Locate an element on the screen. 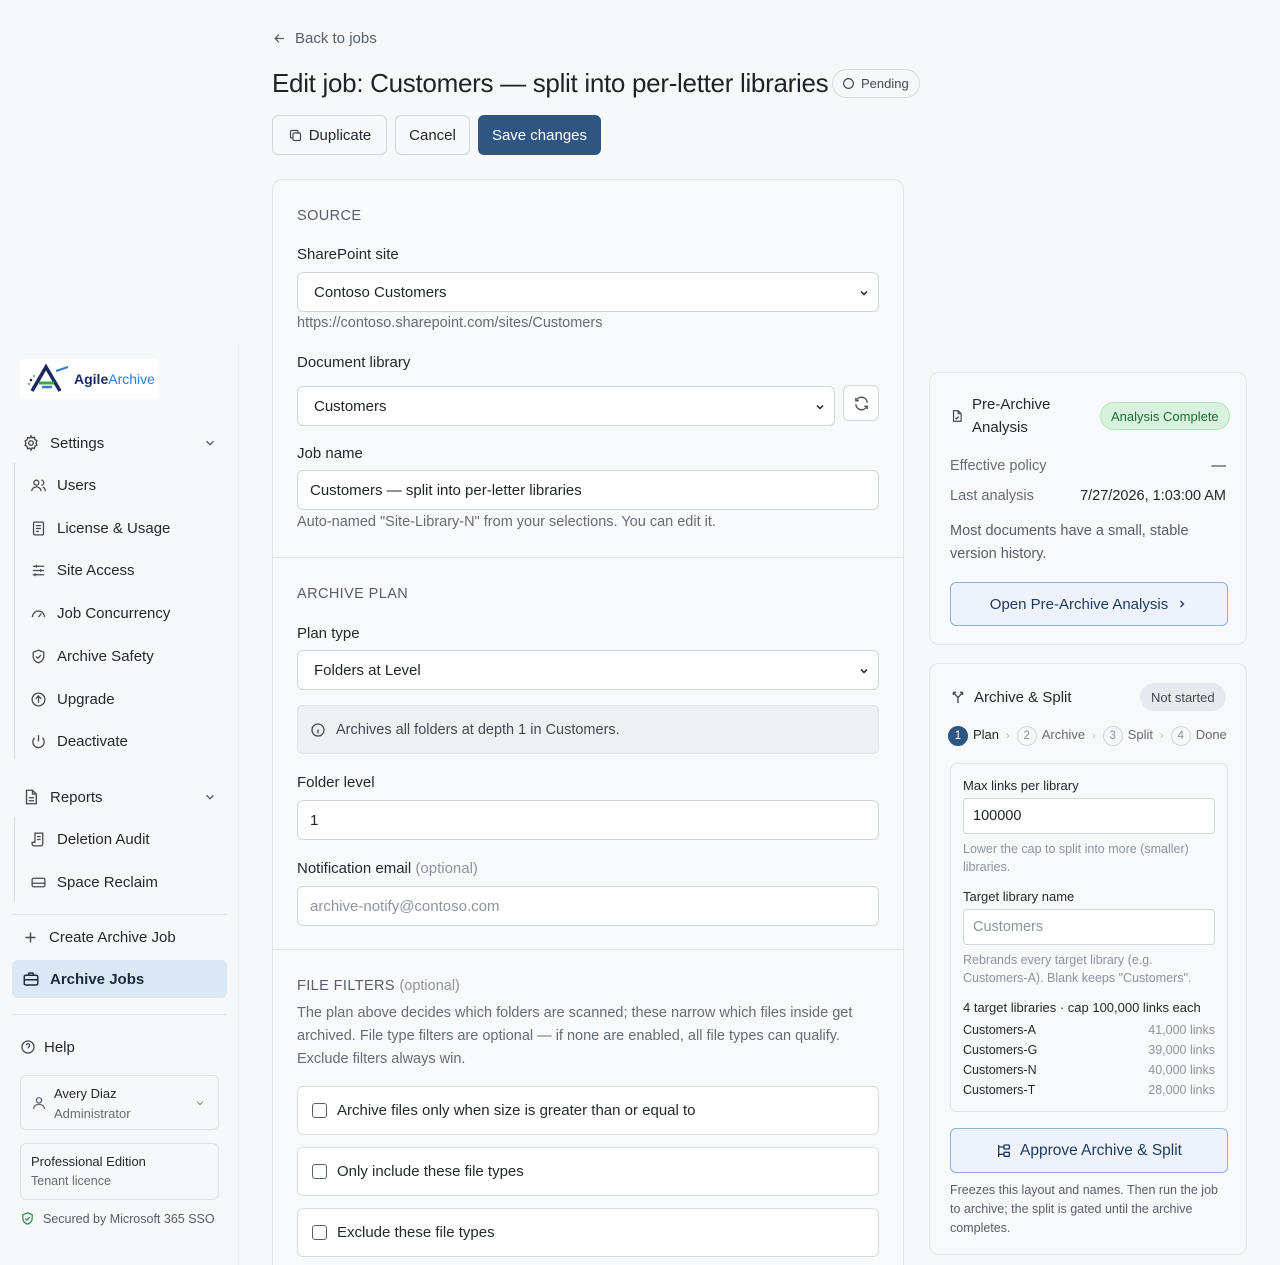 This screenshot has width=1280, height=1265. include-types-checkbox: Only include these file types is located at coordinates (588, 1171).